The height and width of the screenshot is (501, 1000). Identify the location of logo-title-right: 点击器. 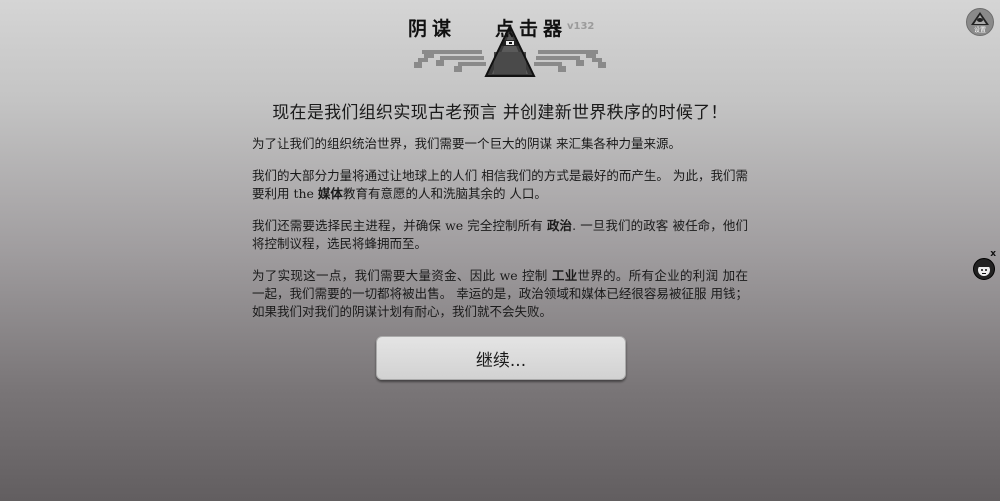
(531, 29).